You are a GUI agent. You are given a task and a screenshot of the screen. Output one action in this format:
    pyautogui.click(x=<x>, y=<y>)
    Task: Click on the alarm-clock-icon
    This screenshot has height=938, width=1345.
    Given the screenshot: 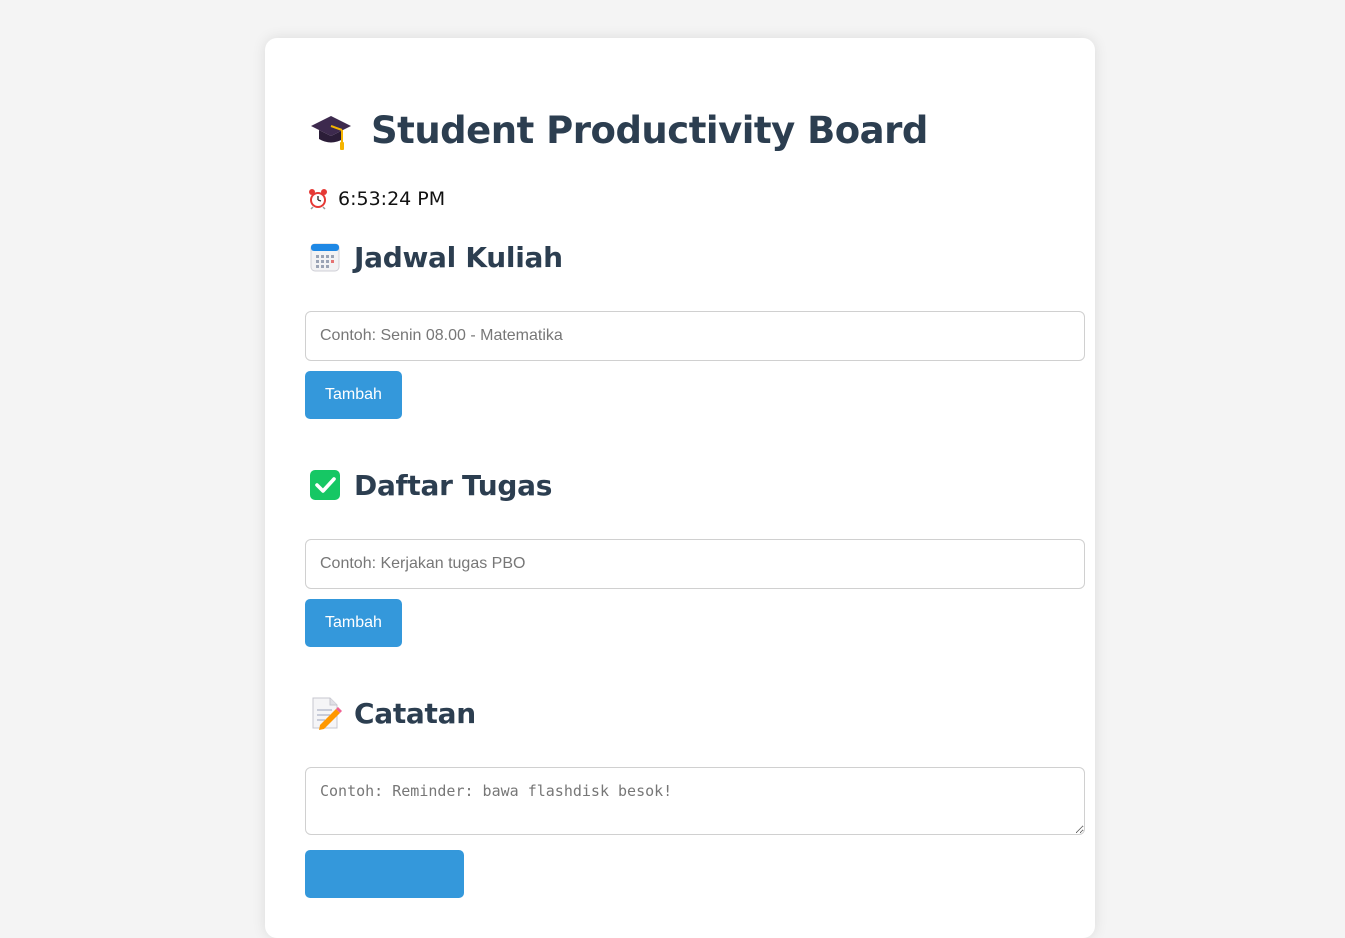 What is the action you would take?
    pyautogui.click(x=318, y=199)
    